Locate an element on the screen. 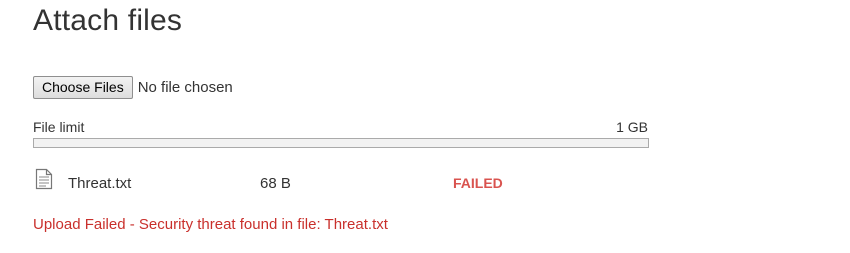 The image size is (850, 253). file-size: 68 B is located at coordinates (275, 183).